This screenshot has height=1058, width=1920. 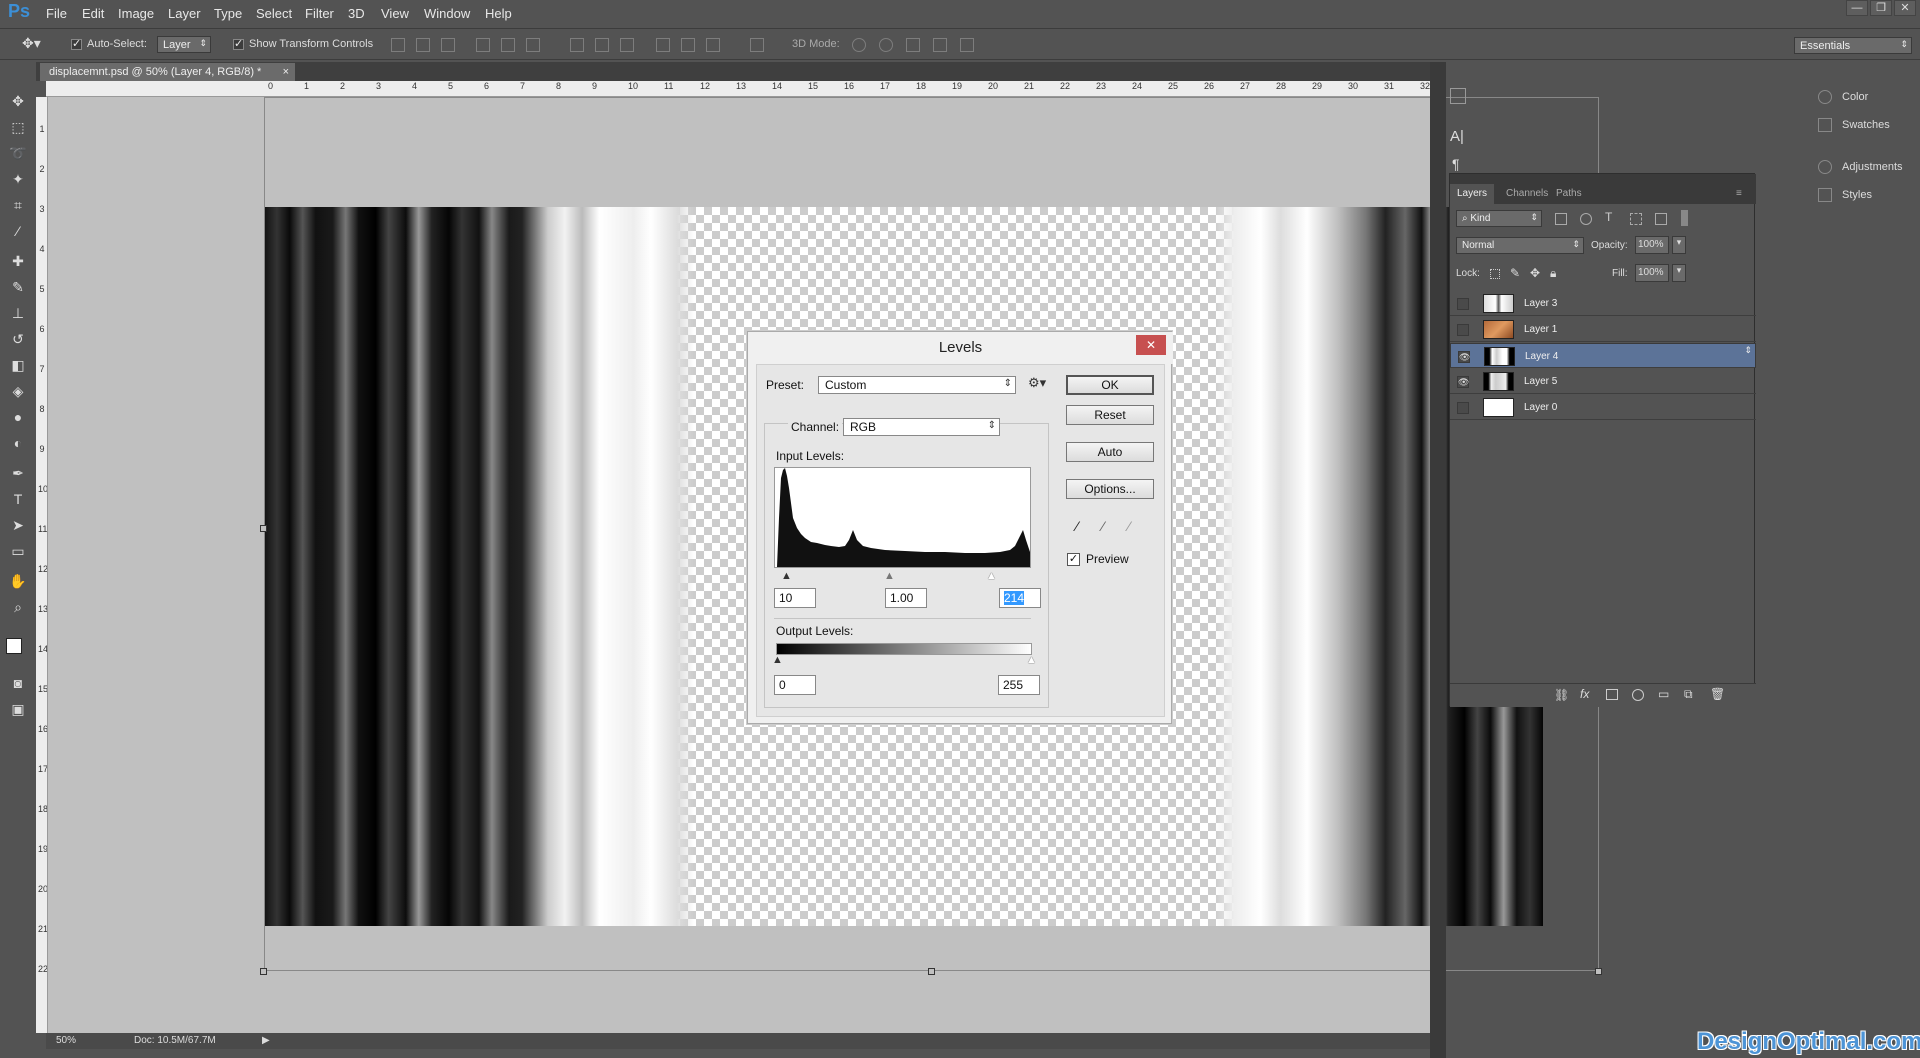 What do you see at coordinates (1688, 694) in the screenshot?
I see `new-layer-icon: ⧉` at bounding box center [1688, 694].